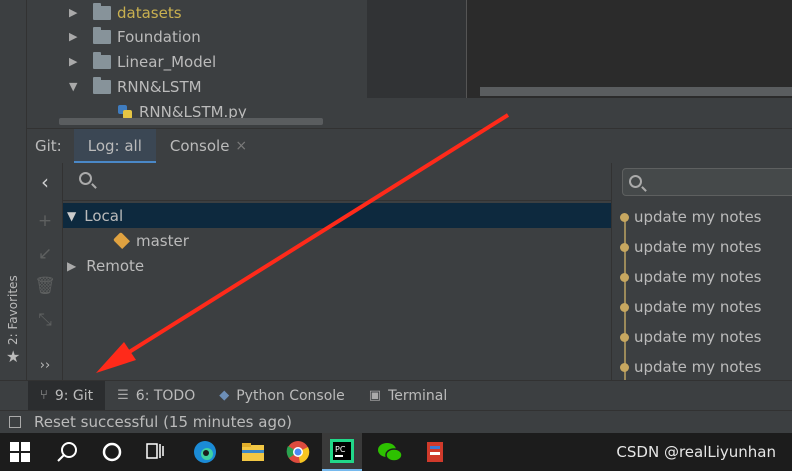 The height and width of the screenshot is (471, 792). I want to click on editor-bottom-bar, so click(579, 113).